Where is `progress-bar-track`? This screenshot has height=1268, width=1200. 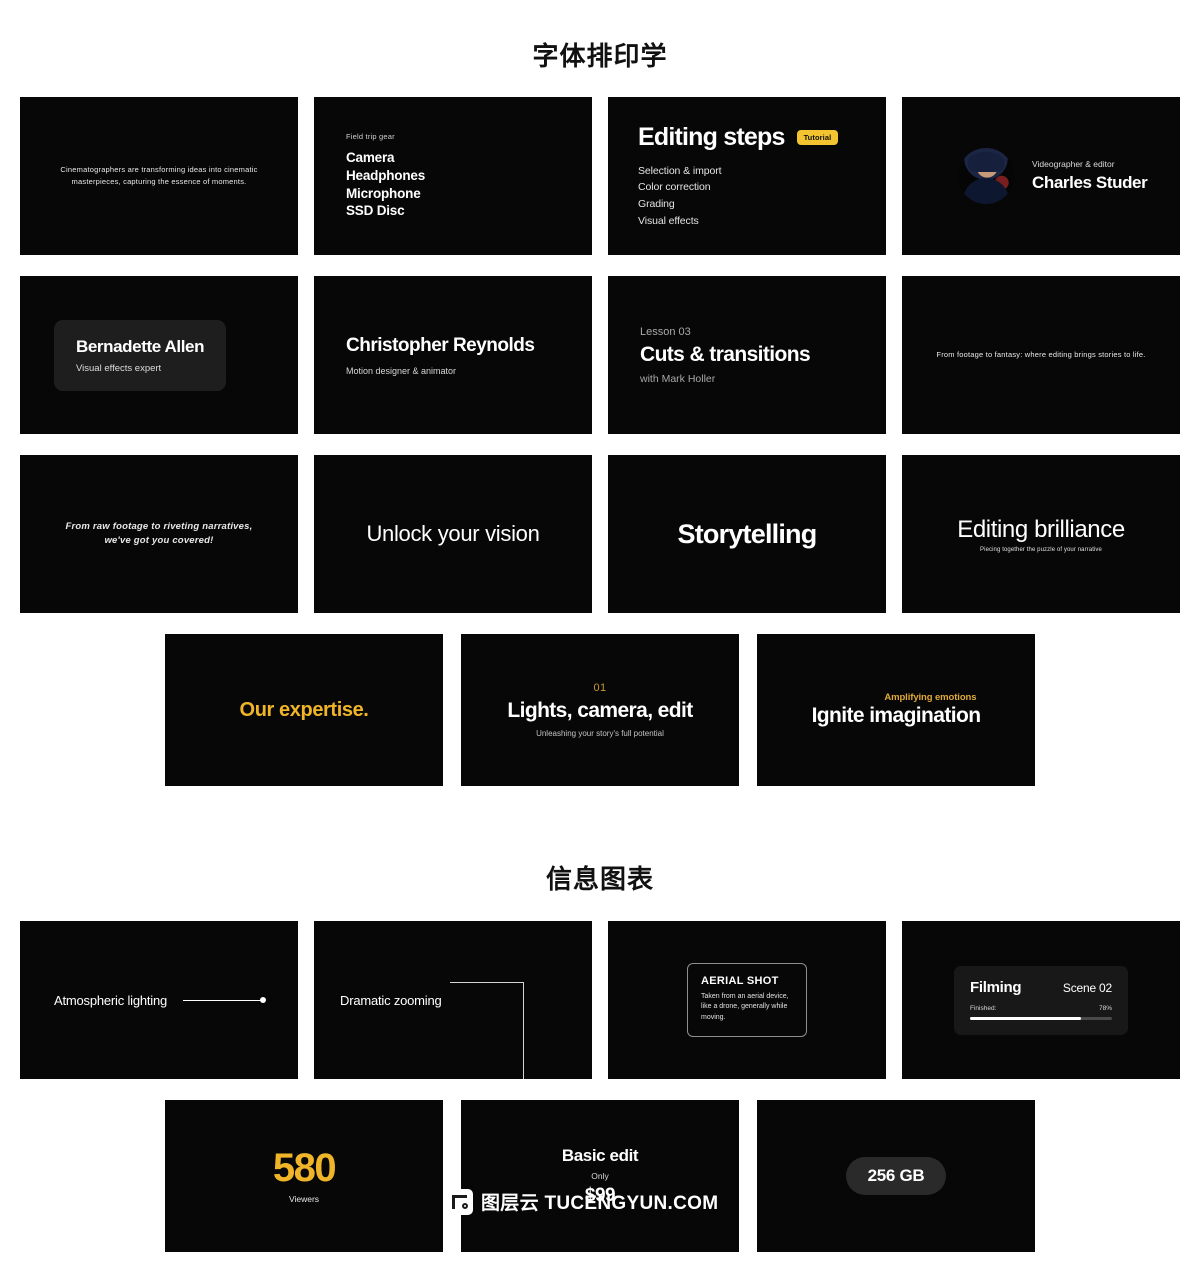 progress-bar-track is located at coordinates (1041, 1018).